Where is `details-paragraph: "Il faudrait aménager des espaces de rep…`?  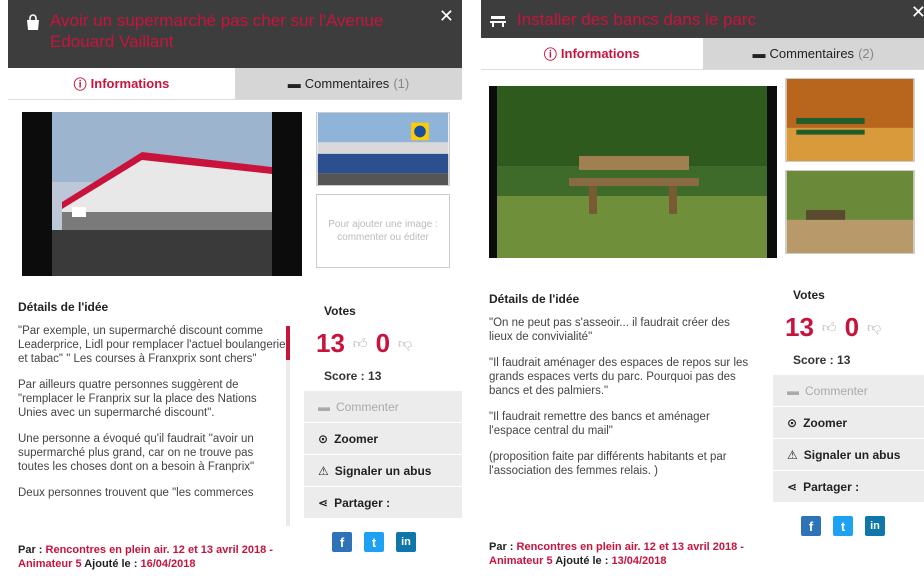 details-paragraph: "Il faudrait aménager des espaces de rep… is located at coordinates (619, 377).